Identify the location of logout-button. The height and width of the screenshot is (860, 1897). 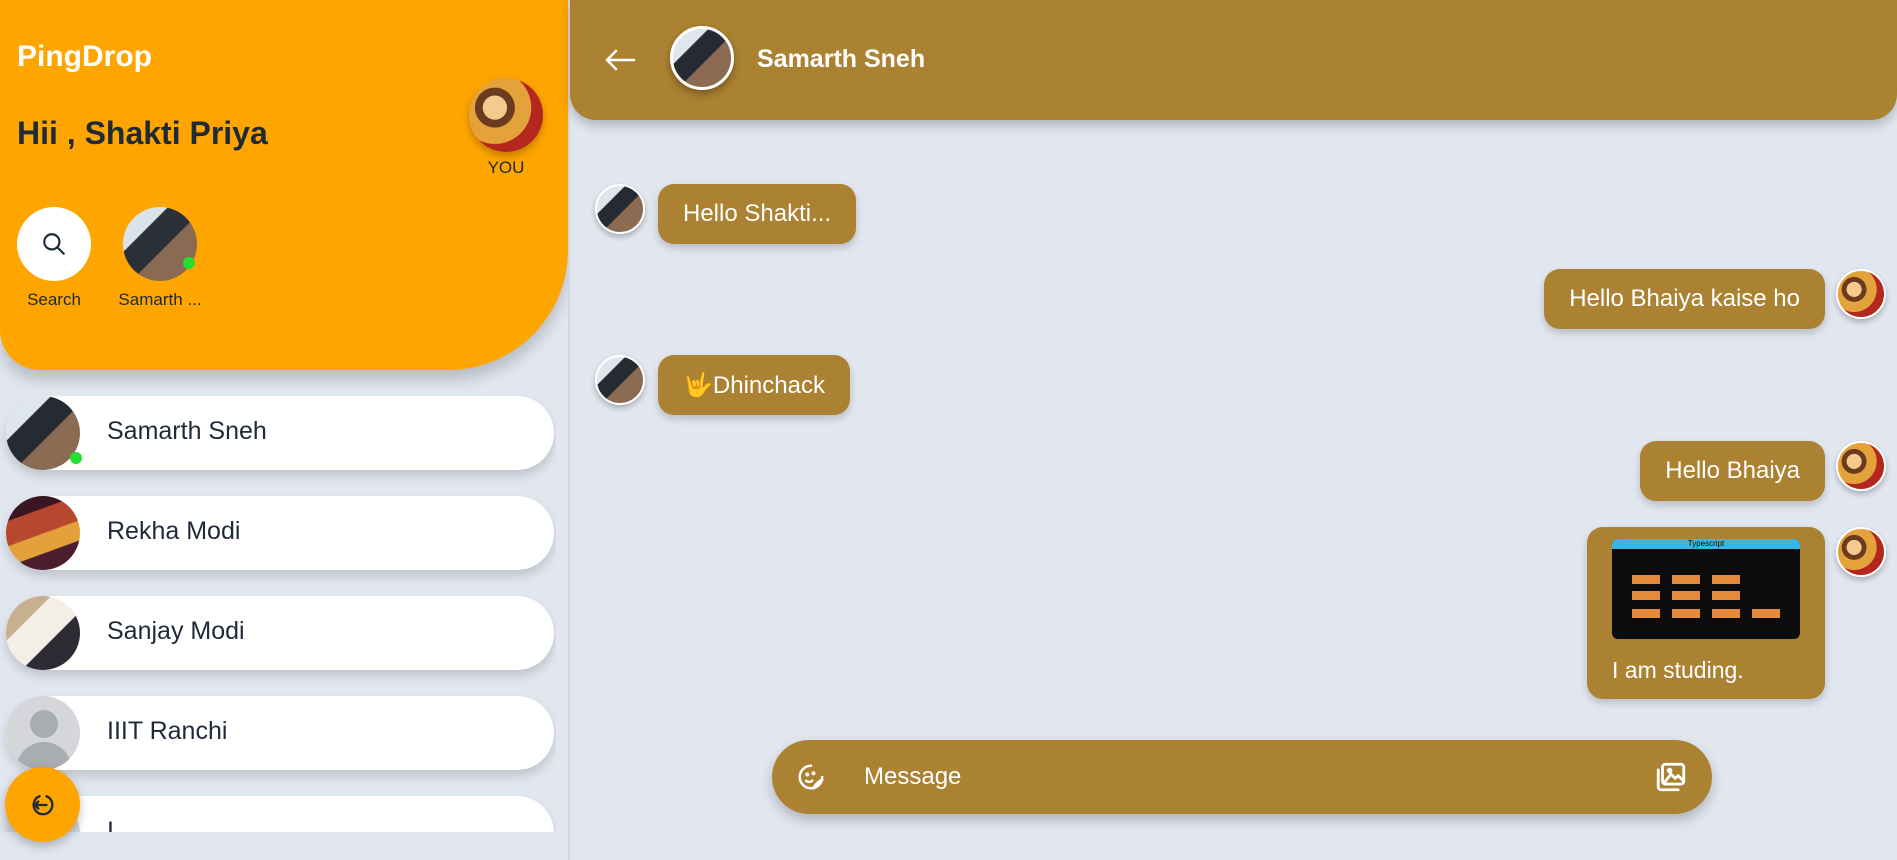
(42, 804).